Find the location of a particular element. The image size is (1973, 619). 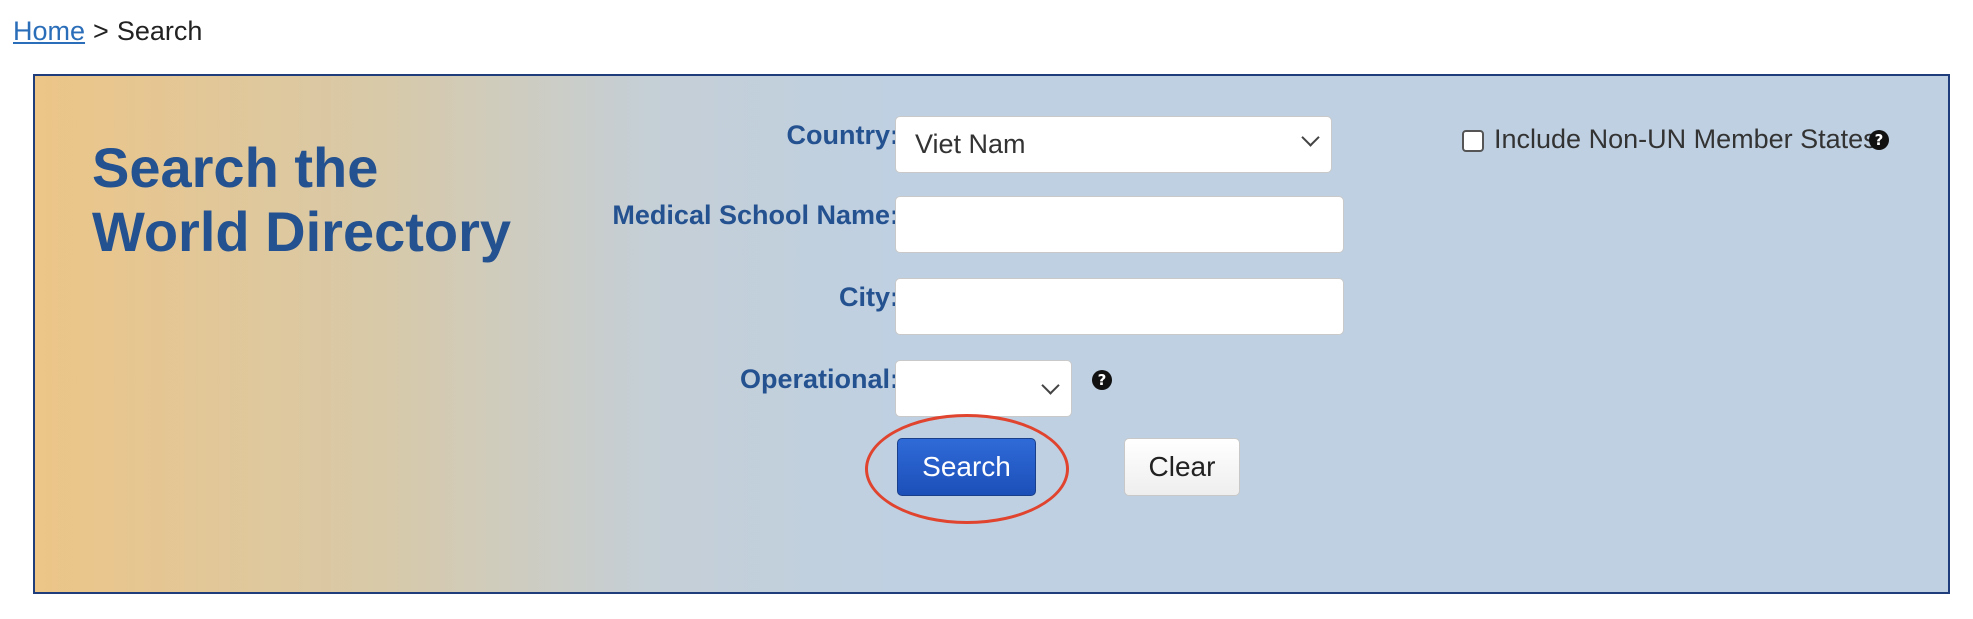

breadcrumb-home-link: Home is located at coordinates (49, 31).